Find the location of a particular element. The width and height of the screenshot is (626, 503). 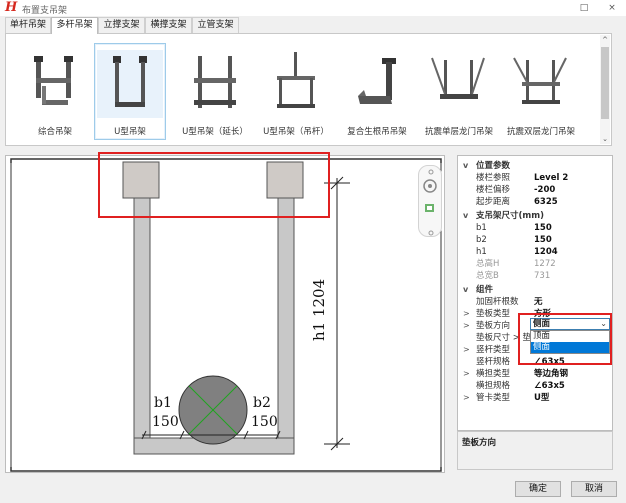

gallery-item-composite: 综合吊架 is located at coordinates (55, 91).